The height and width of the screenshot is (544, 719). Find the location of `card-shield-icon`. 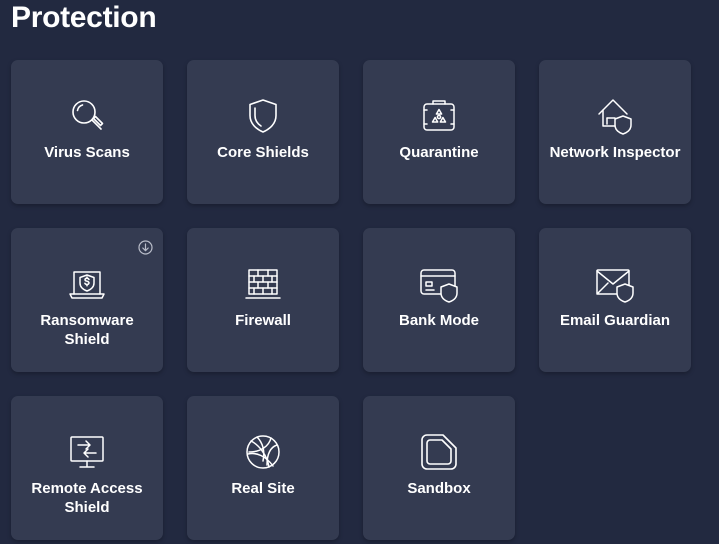

card-shield-icon is located at coordinates (439, 284).